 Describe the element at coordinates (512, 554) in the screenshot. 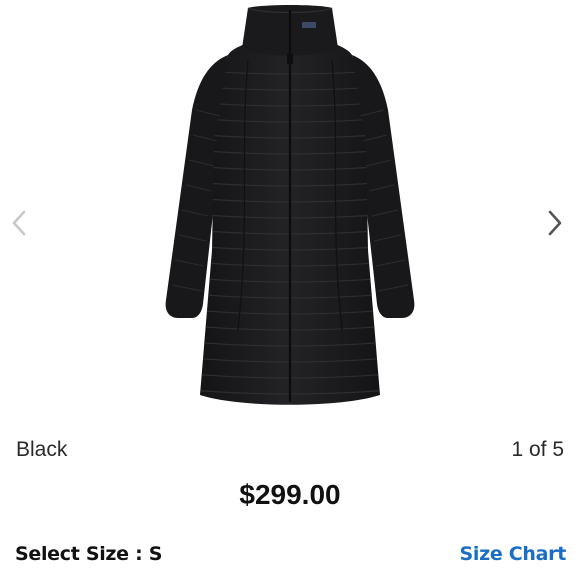

I see `size-chart-link: Size Chart` at that location.